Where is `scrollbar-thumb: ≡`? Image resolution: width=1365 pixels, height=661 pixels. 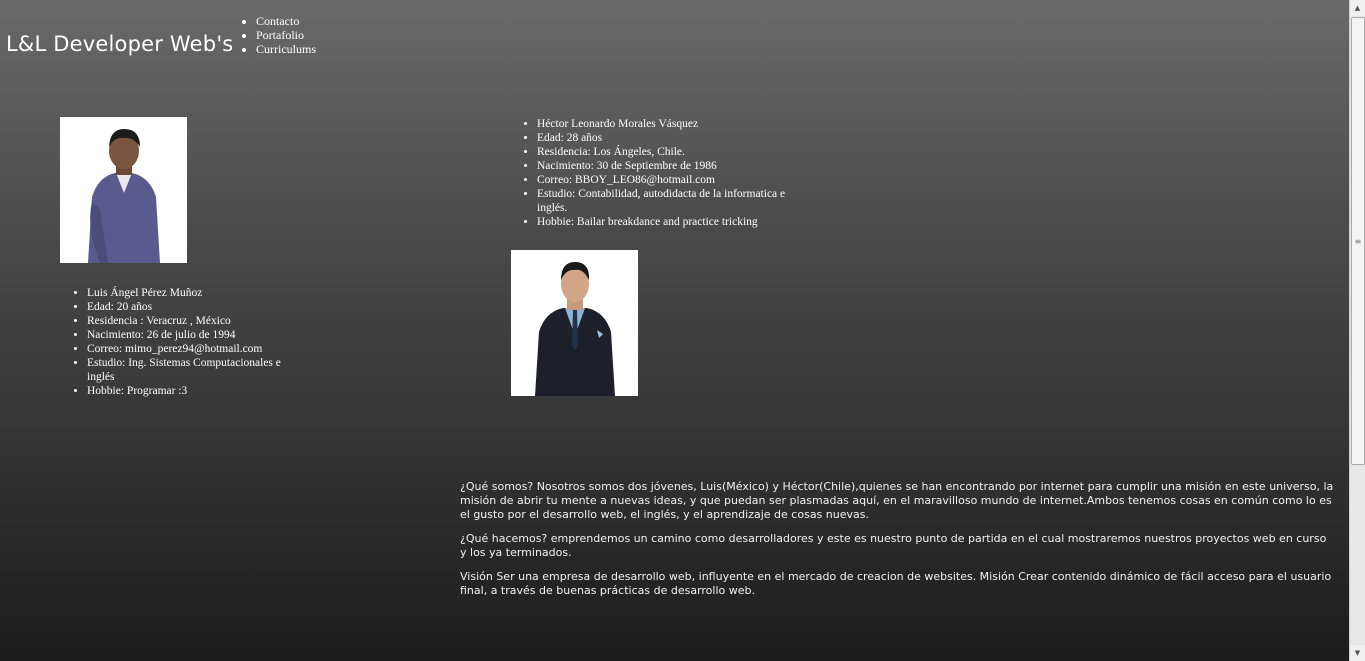 scrollbar-thumb: ≡ is located at coordinates (1358, 241).